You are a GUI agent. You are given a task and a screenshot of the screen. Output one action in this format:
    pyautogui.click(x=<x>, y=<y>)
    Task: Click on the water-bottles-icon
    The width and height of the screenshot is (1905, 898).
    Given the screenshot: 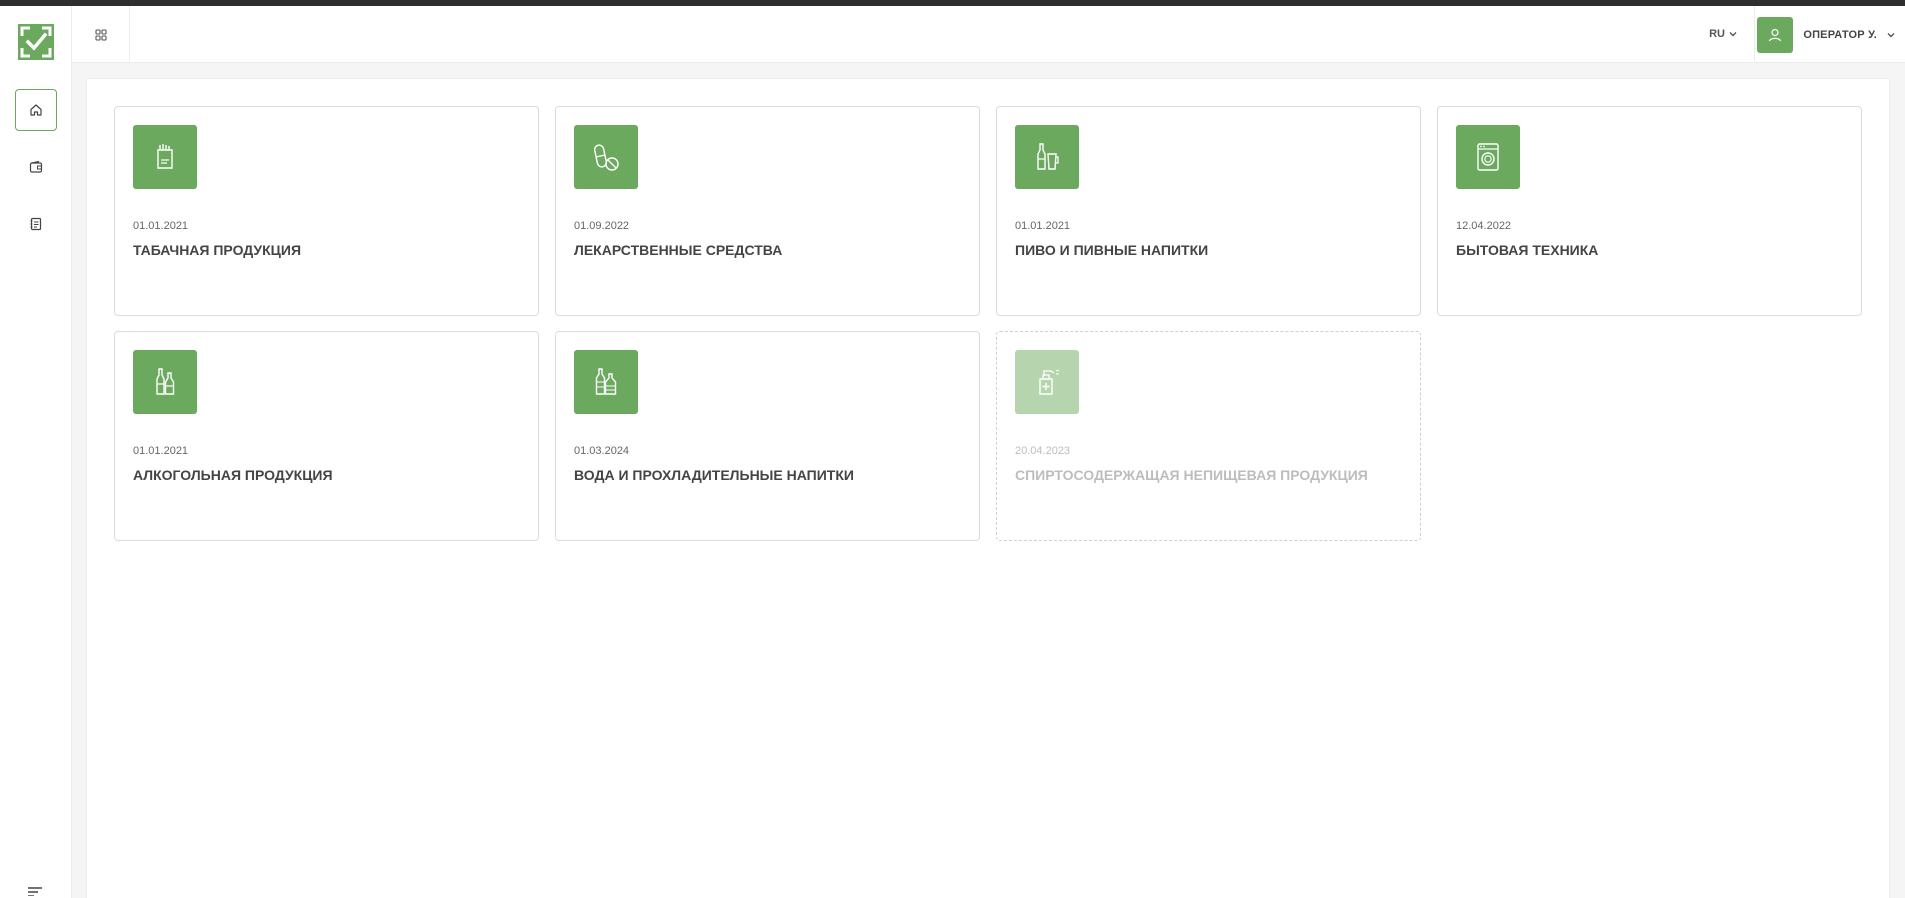 What is the action you would take?
    pyautogui.click(x=606, y=382)
    